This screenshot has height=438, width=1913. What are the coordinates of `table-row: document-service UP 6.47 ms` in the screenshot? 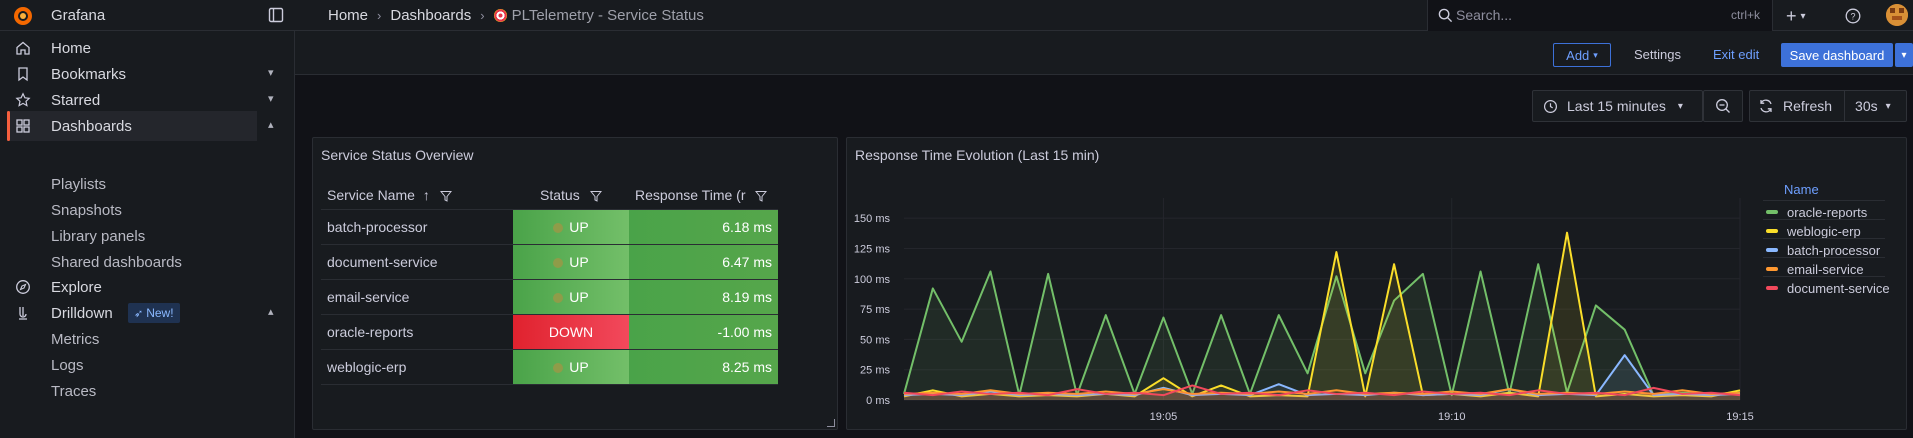 It's located at (549, 262).